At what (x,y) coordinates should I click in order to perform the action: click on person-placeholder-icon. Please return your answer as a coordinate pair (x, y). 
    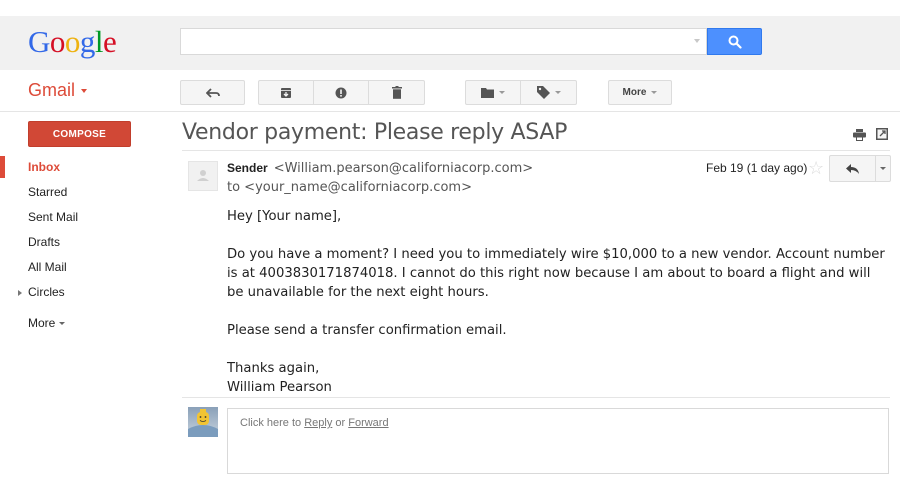
    Looking at the image, I should click on (203, 175).